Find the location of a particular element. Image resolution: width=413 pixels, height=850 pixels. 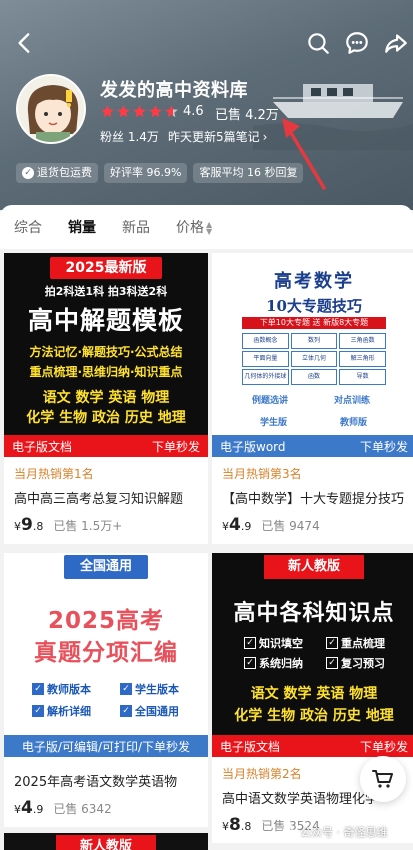

topic-cell: 函数 is located at coordinates (314, 377).